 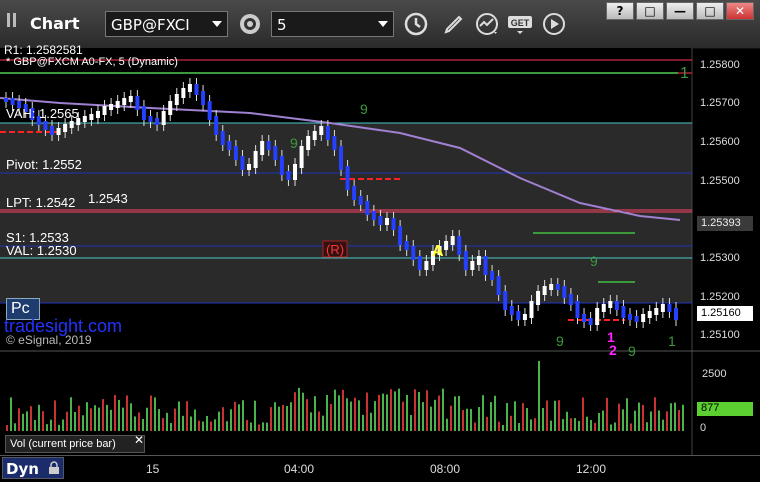 What do you see at coordinates (380, 468) in the screenshot?
I see `time-axis-bar` at bounding box center [380, 468].